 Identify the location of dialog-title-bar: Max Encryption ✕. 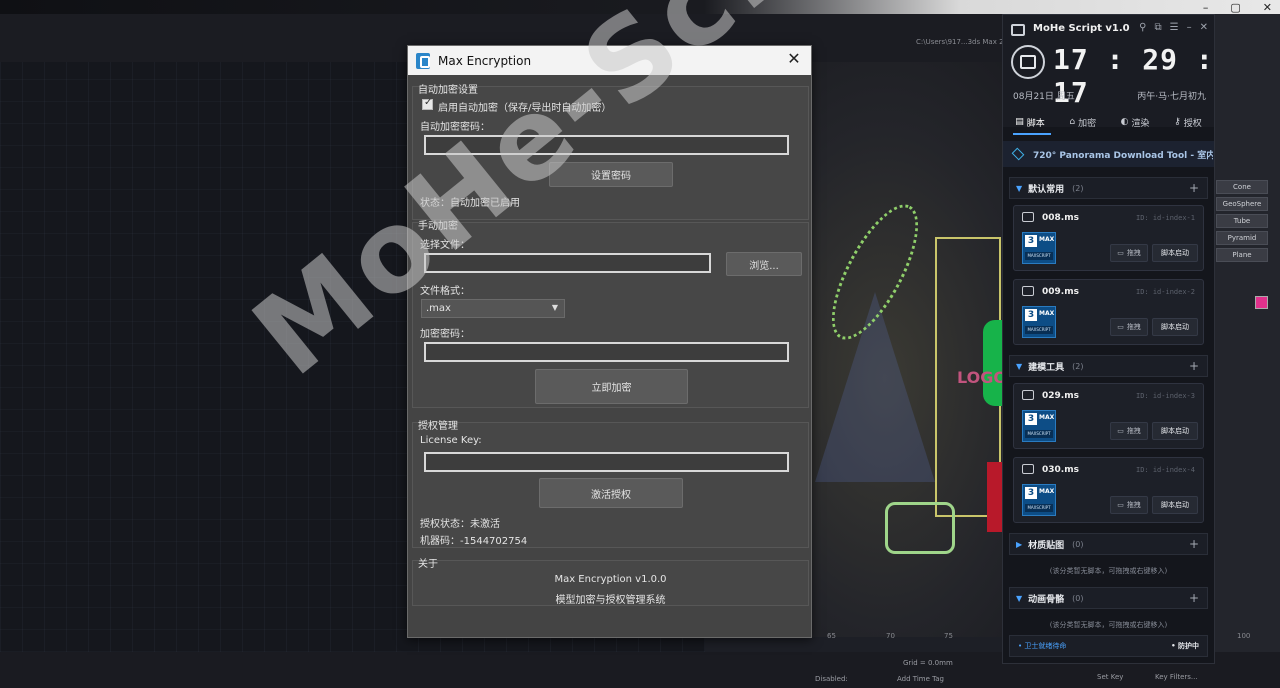
(609, 60).